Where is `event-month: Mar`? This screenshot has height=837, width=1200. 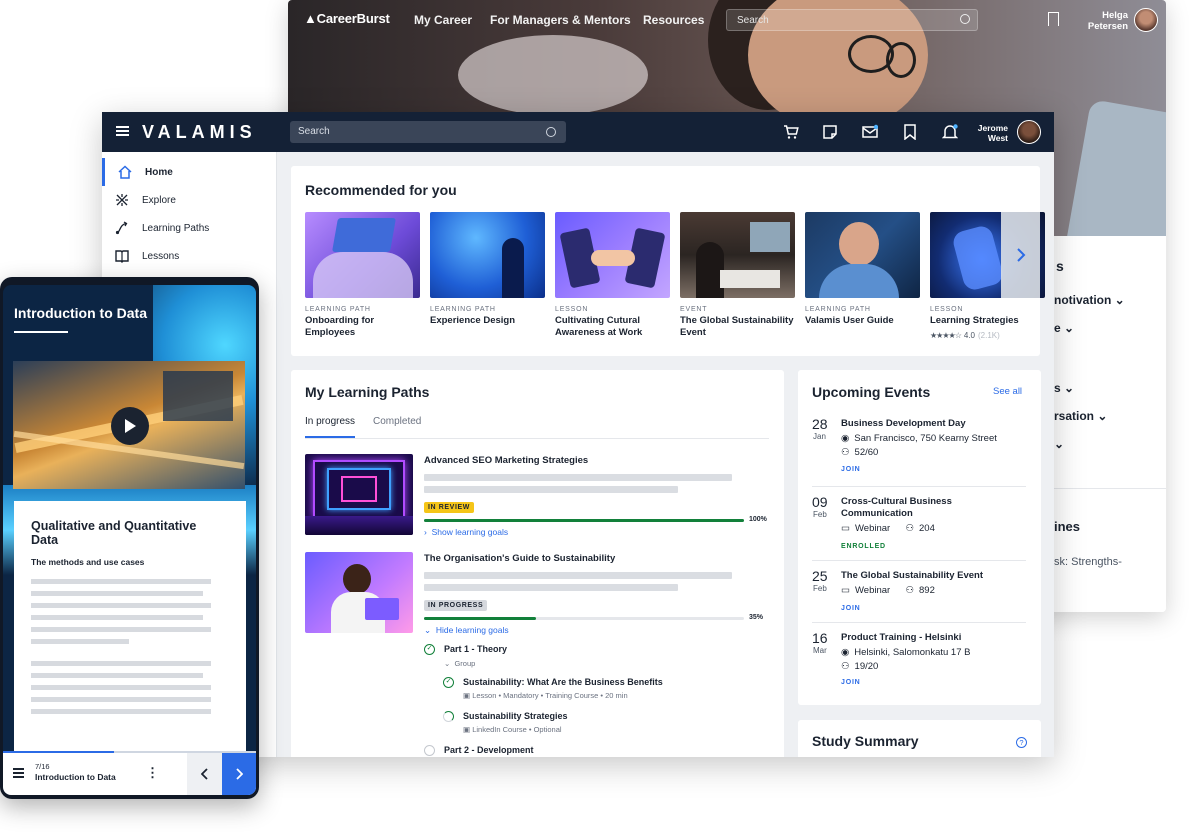
event-month: Mar is located at coordinates (820, 650).